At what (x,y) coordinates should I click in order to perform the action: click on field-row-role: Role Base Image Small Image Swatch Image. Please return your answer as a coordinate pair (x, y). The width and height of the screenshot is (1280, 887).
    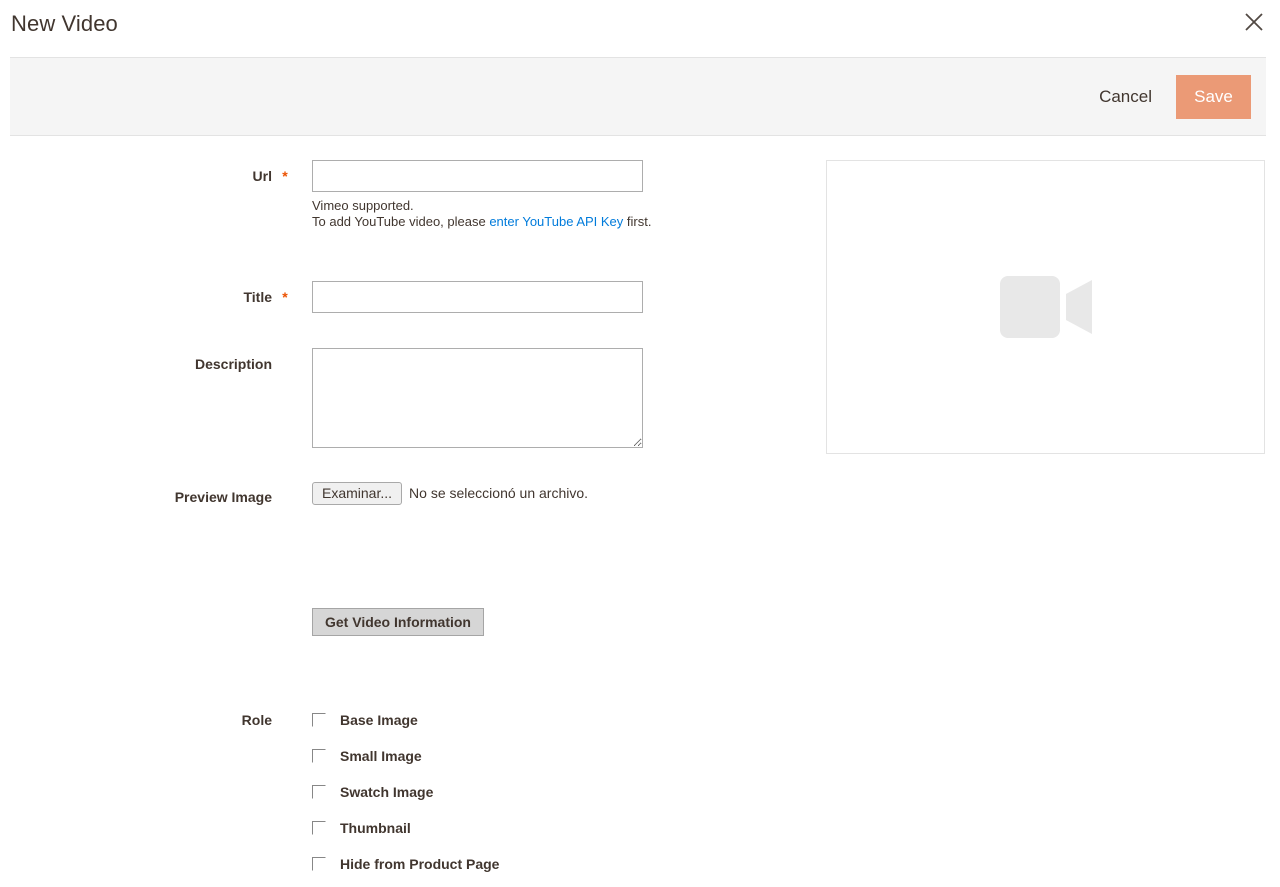
    Looking at the image, I should click on (250, 792).